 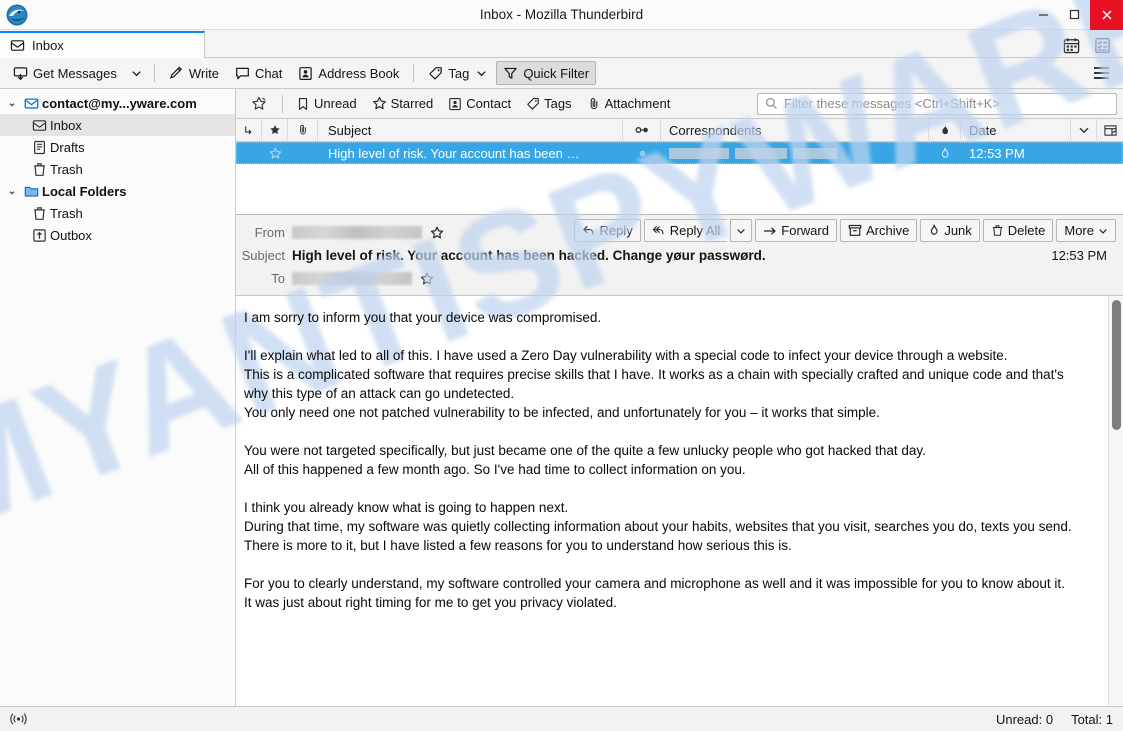 What do you see at coordinates (616, 230) in the screenshot?
I see `reply-label: Reply` at bounding box center [616, 230].